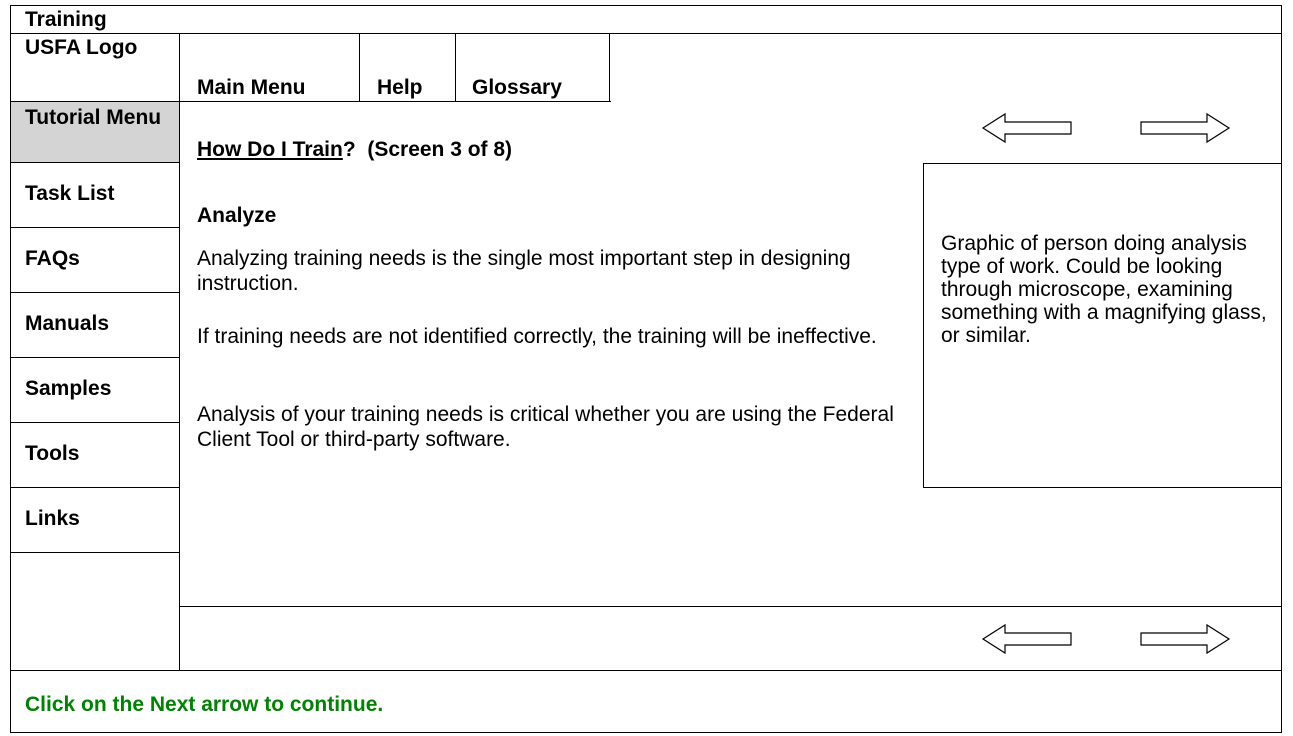 This screenshot has width=1293, height=736. Describe the element at coordinates (93, 117) in the screenshot. I see `sidebar-item-label: Tutorial Menu` at that location.